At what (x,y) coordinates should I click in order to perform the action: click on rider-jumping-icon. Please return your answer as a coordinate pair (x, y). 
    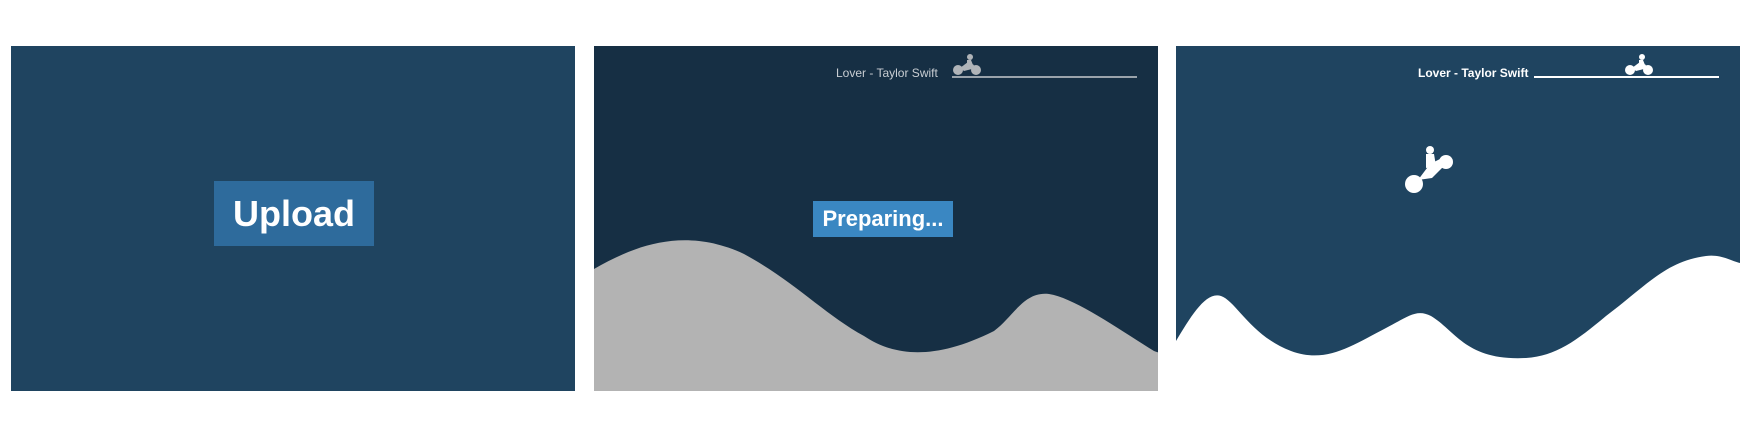
    Looking at the image, I should click on (1429, 169).